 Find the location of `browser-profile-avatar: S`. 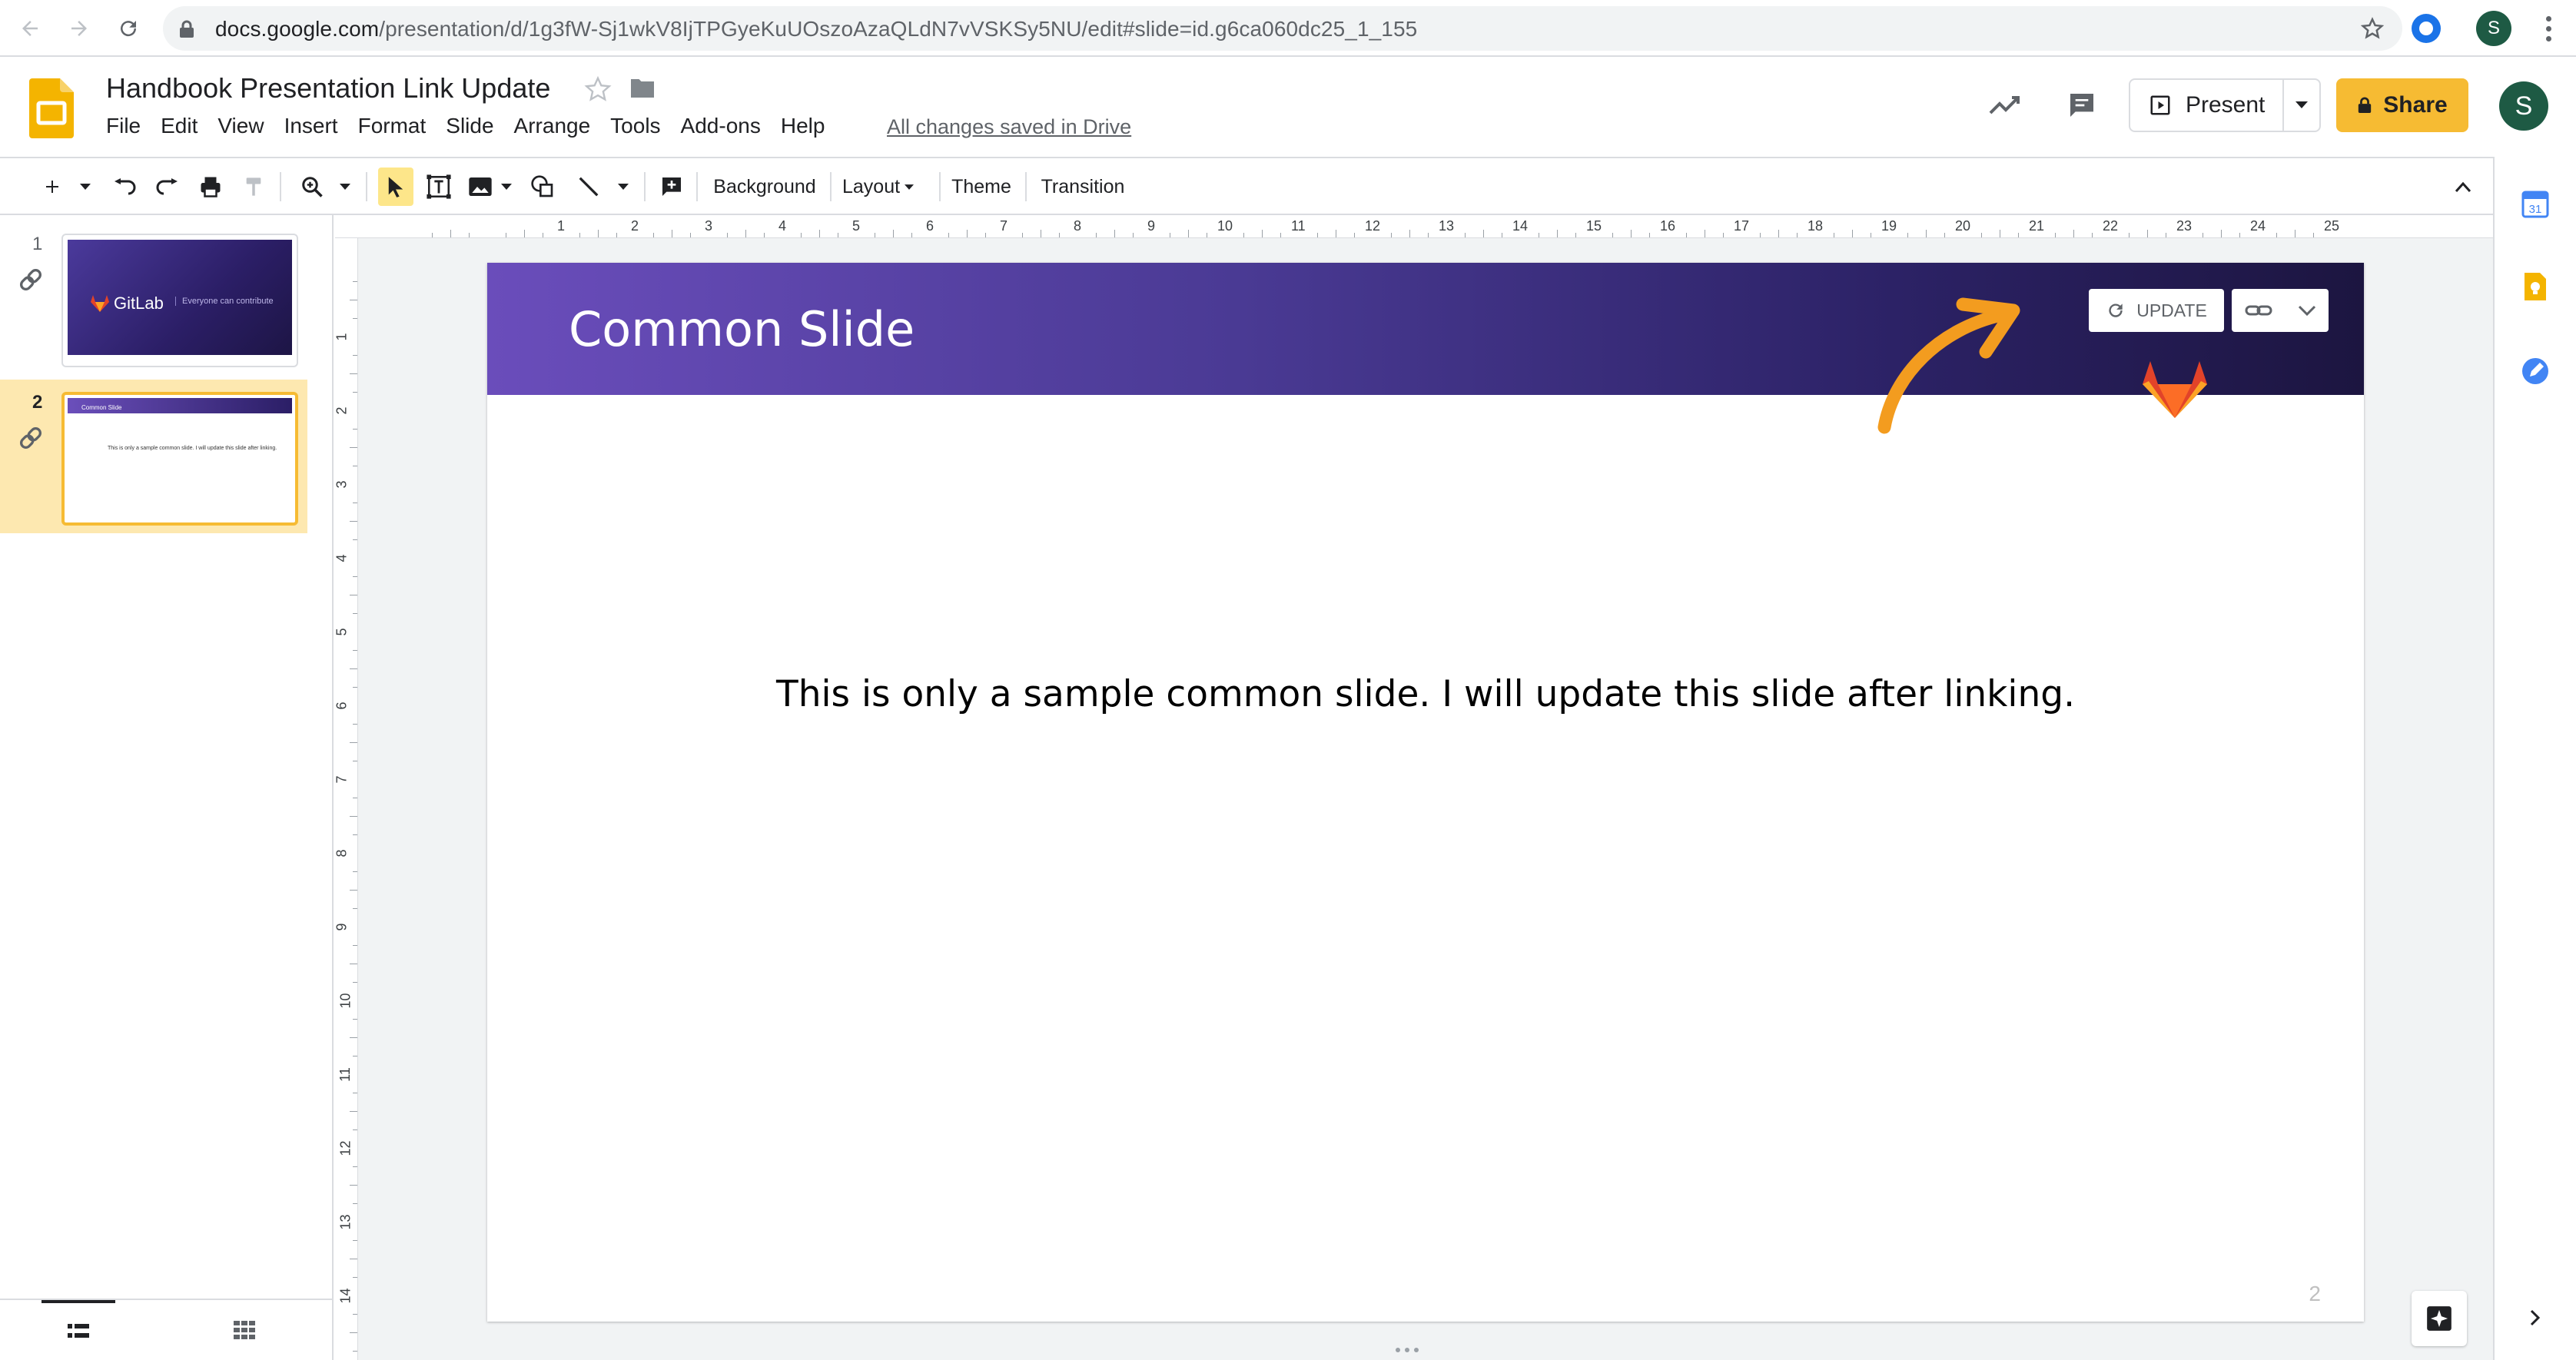

browser-profile-avatar: S is located at coordinates (2493, 29).